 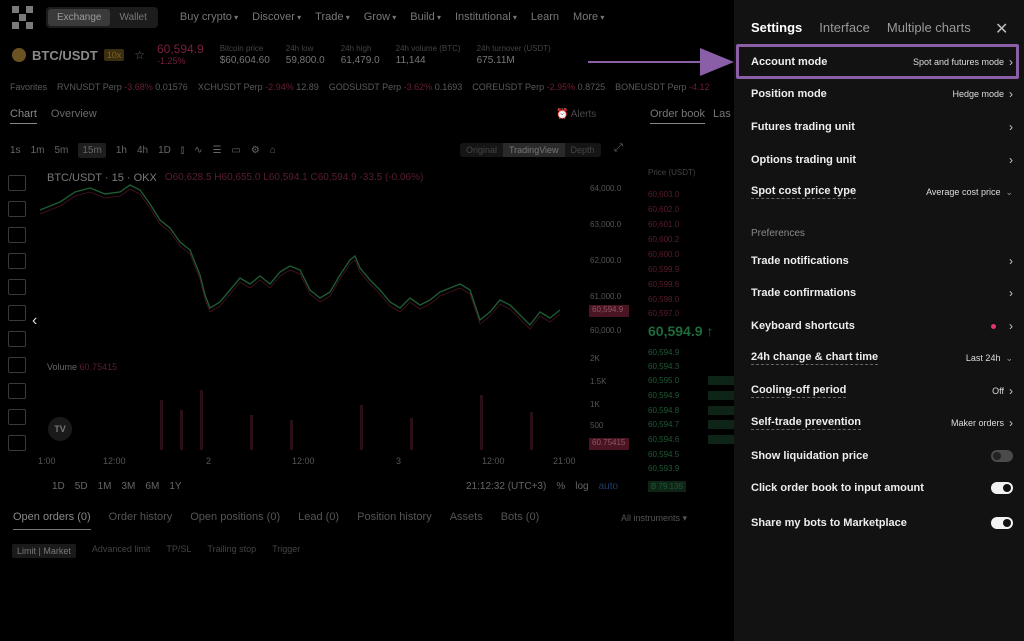 What do you see at coordinates (92, 150) in the screenshot?
I see `interval-15m: 15m` at bounding box center [92, 150].